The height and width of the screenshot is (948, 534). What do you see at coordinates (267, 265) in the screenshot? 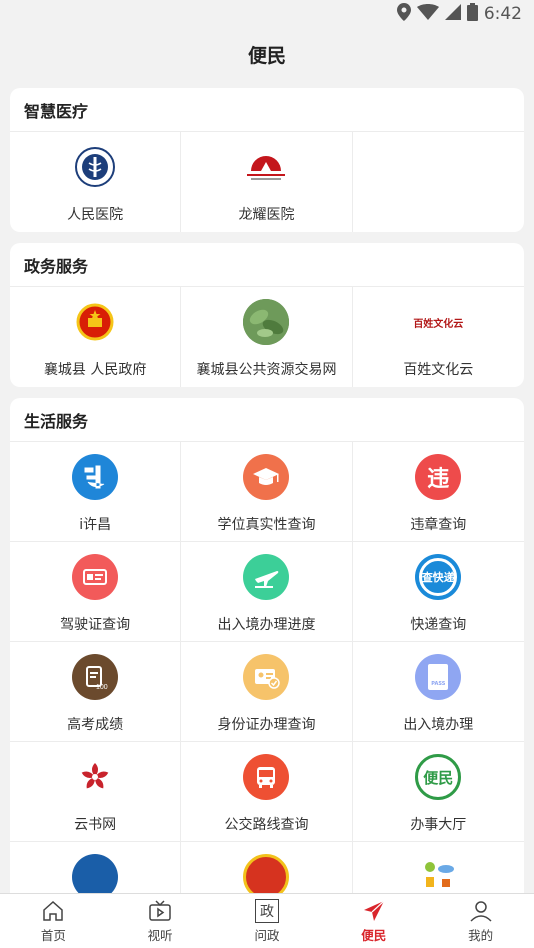
I see `section-title: 政务服务` at bounding box center [267, 265].